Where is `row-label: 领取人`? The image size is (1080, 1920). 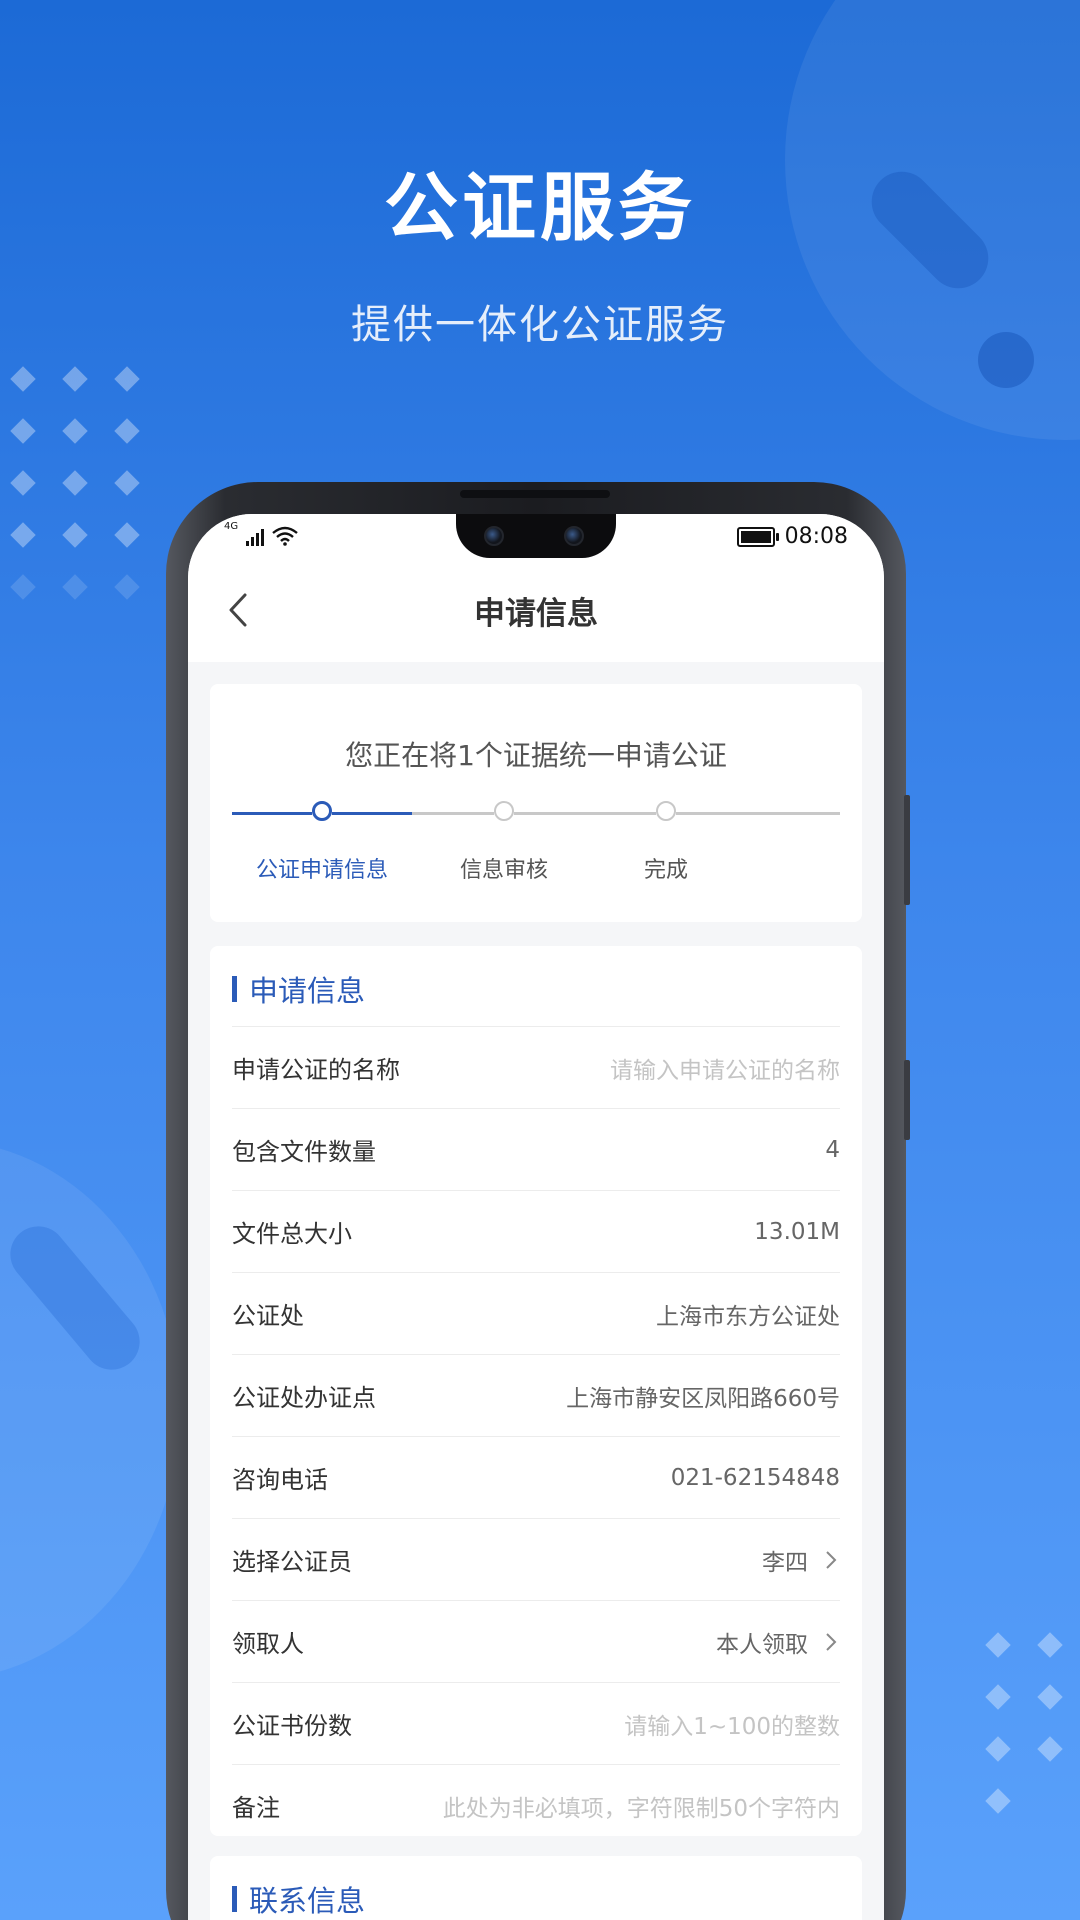 row-label: 领取人 is located at coordinates (268, 1644).